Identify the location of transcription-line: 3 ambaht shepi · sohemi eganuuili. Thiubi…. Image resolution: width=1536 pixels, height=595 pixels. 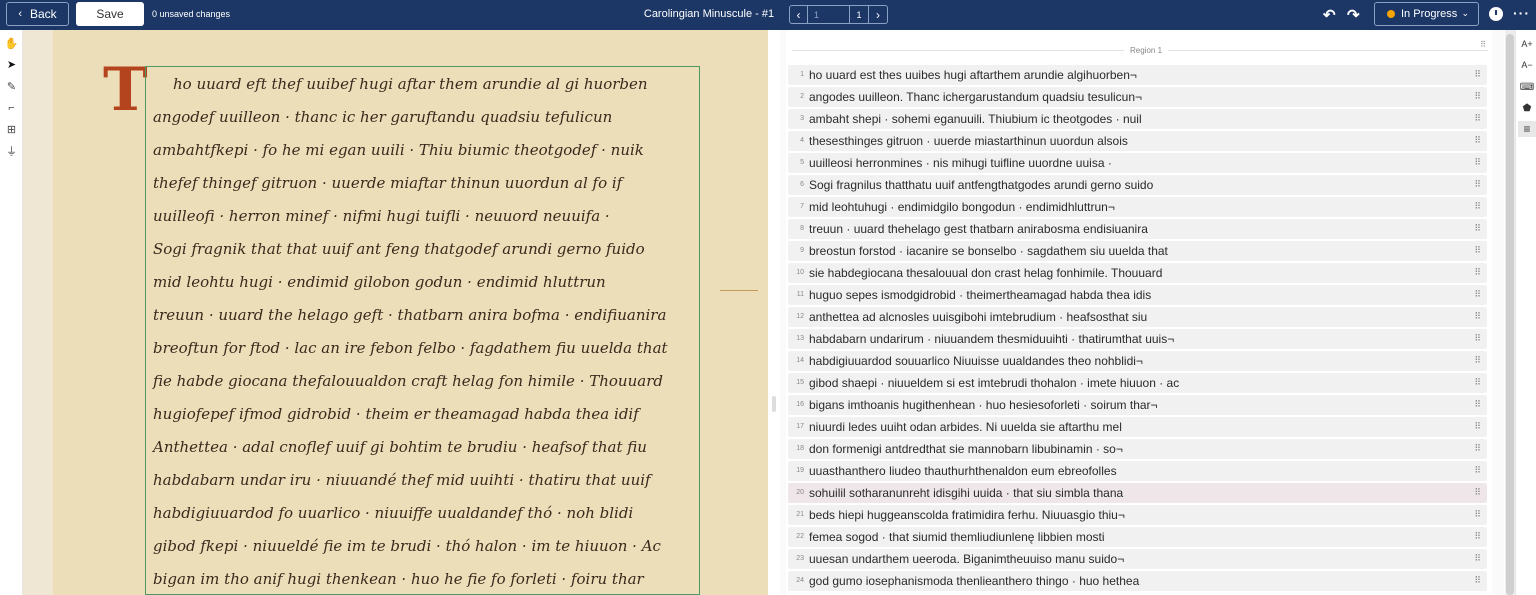
(1137, 119).